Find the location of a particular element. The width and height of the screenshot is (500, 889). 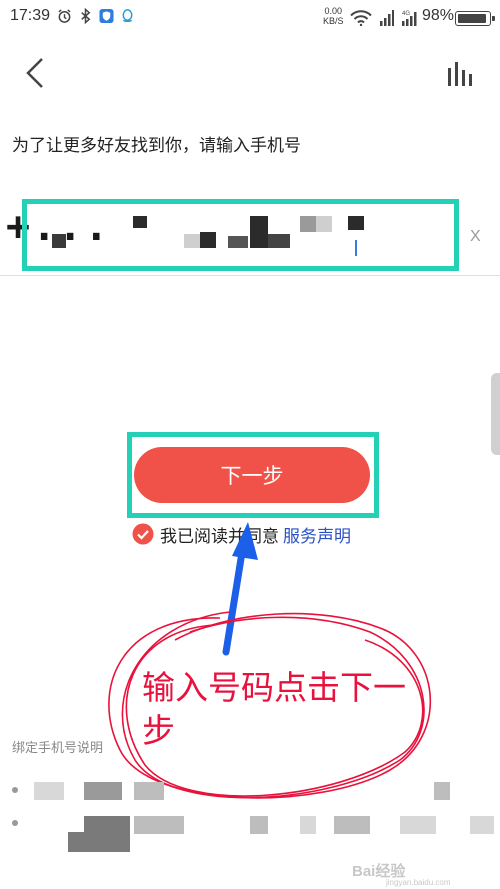

watermark-url: jingyan.baidu.com is located at coordinates (418, 882).